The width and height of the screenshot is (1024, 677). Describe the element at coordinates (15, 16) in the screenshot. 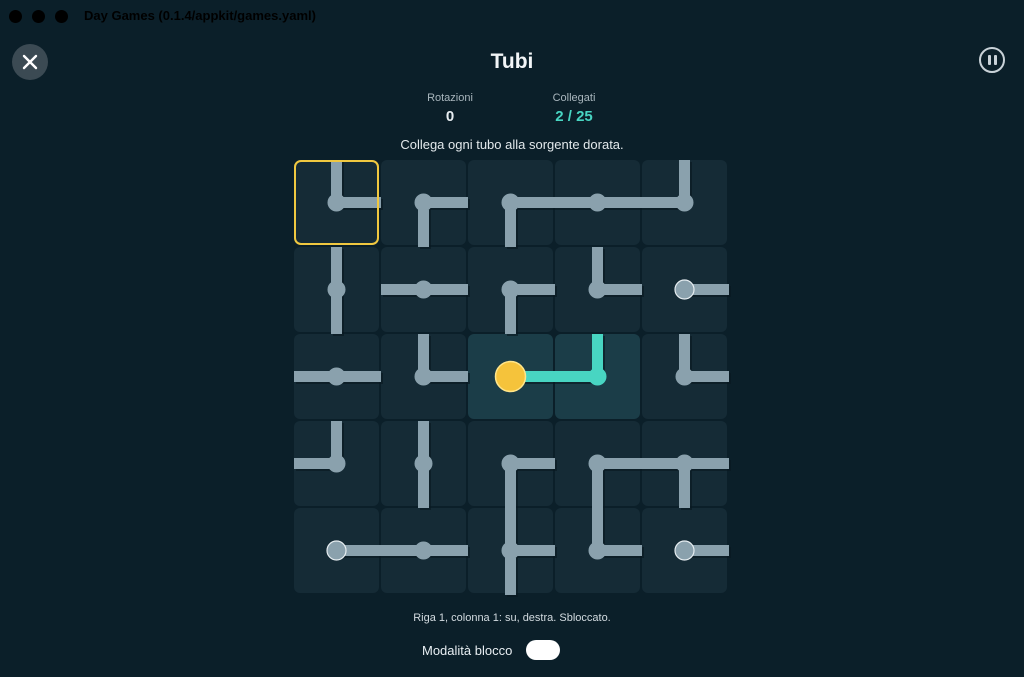

I see `window-close-dot` at that location.